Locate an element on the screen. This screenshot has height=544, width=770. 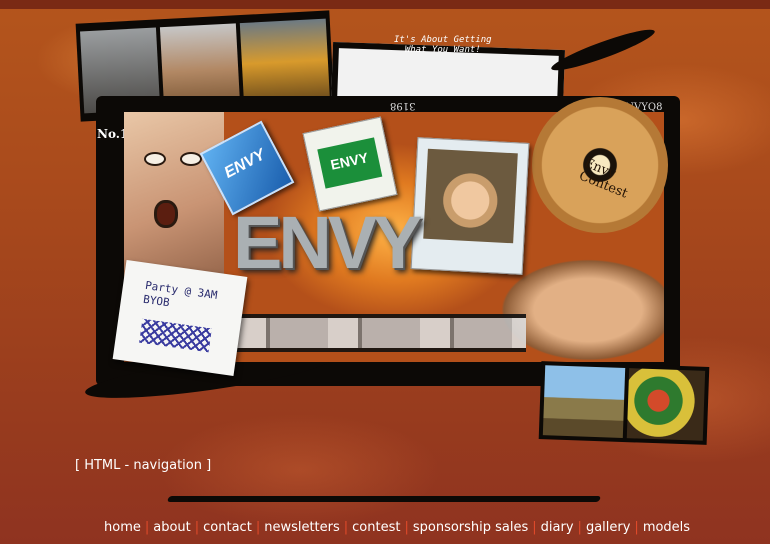
nav-sponsorship-sales: sponsorship sales is located at coordinates (470, 527).